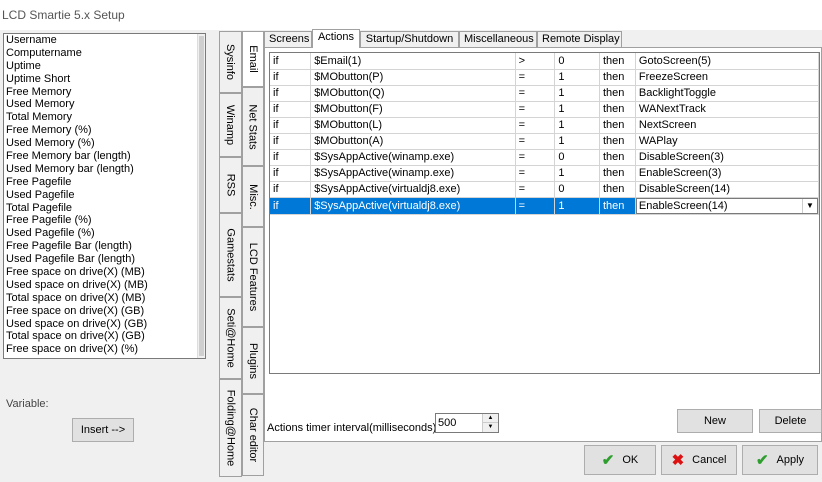 This screenshot has width=822, height=482. What do you see at coordinates (104, 117) in the screenshot?
I see `variable-list-item: Total Memory` at bounding box center [104, 117].